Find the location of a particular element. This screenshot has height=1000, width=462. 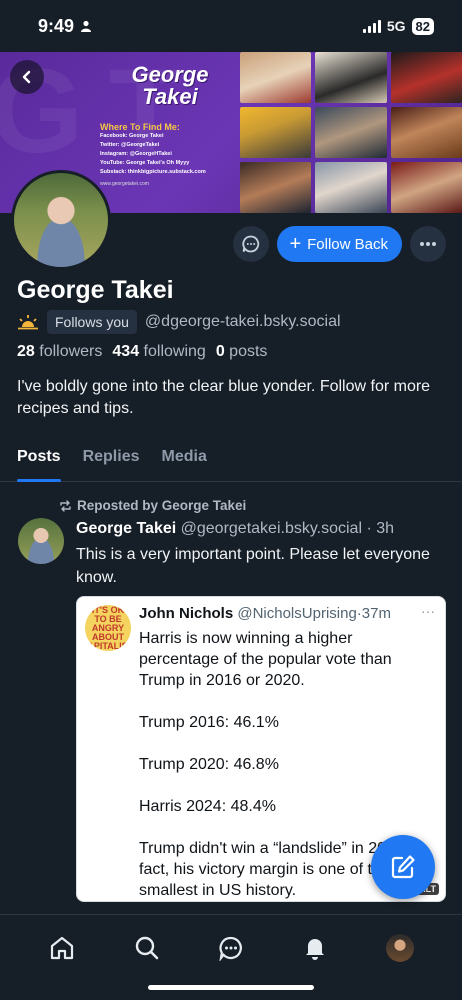

embed-time: 37m is located at coordinates (376, 613).